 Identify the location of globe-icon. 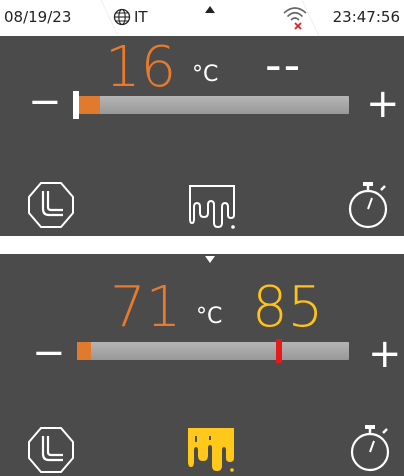
(122, 17).